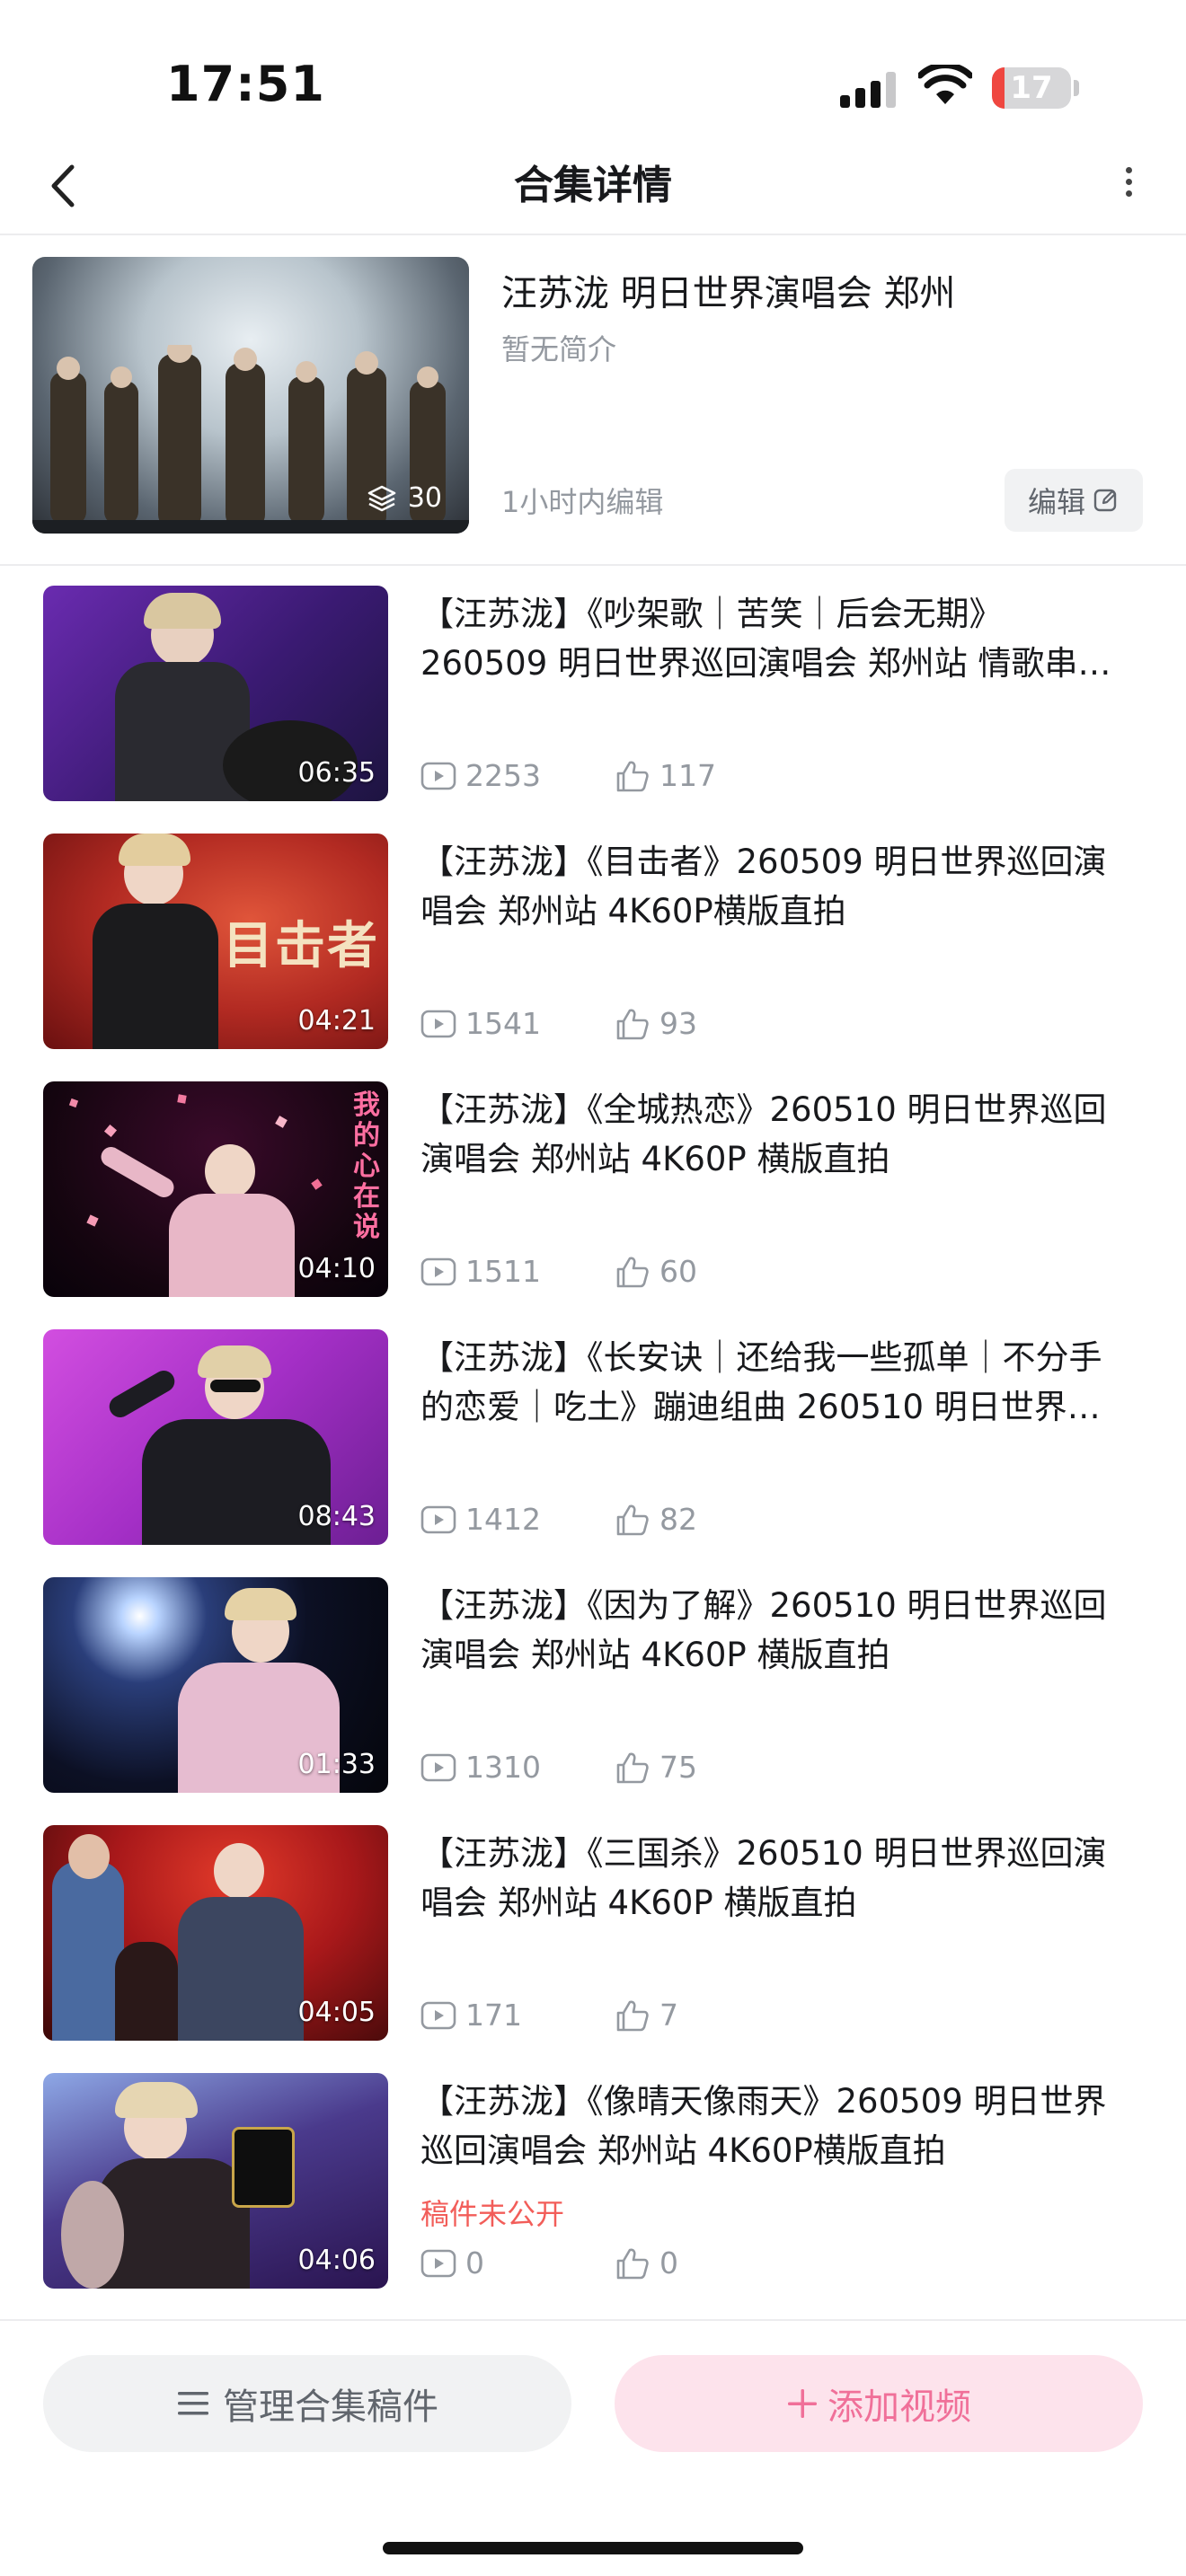 The image size is (1186, 2576). What do you see at coordinates (614, 1767) in the screenshot?
I see `video-stats: 1310 75` at bounding box center [614, 1767].